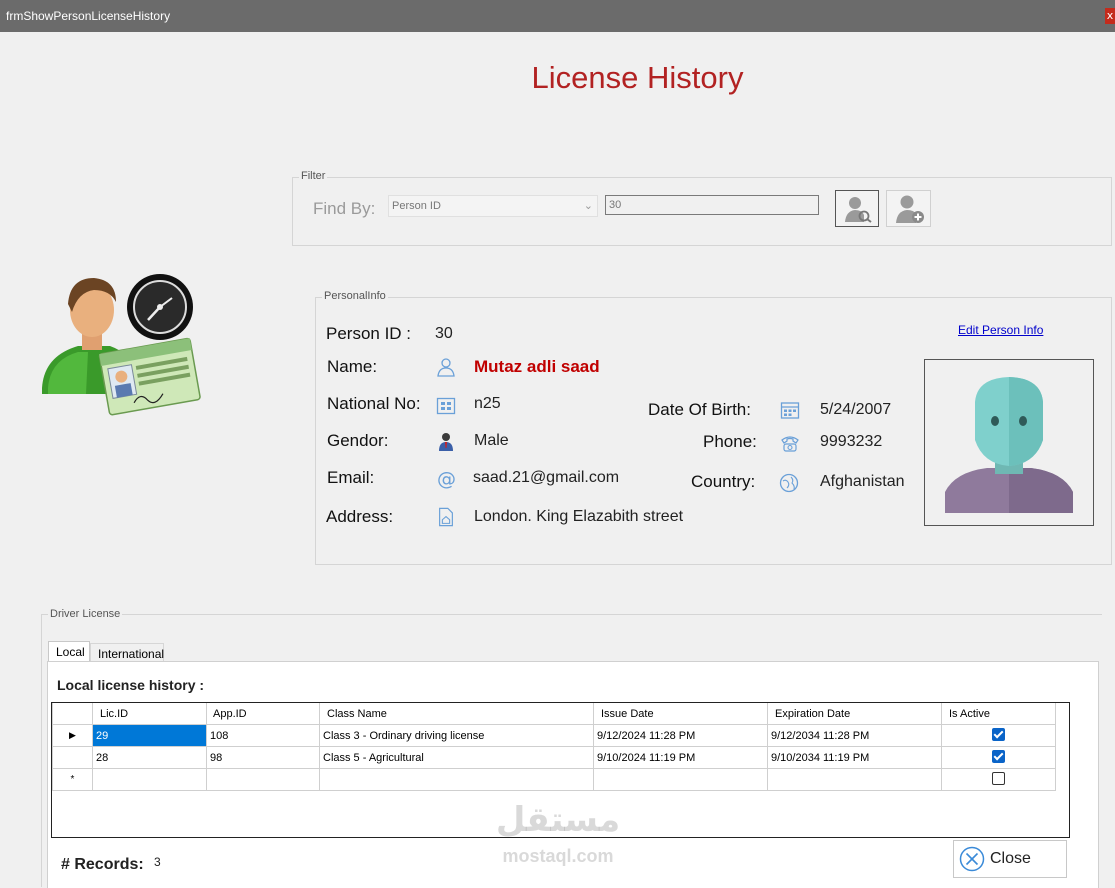 This screenshot has height=888, width=1115. What do you see at coordinates (369, 333) in the screenshot?
I see `person-id-label: Person ID :` at bounding box center [369, 333].